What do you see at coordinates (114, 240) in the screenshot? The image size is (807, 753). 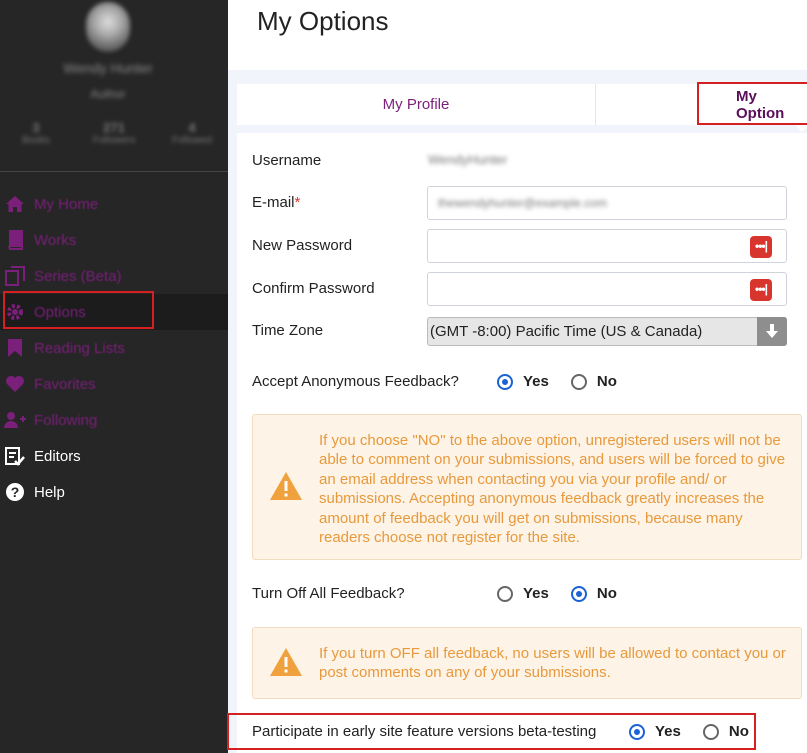 I see `sidebar-item-works: Works` at bounding box center [114, 240].